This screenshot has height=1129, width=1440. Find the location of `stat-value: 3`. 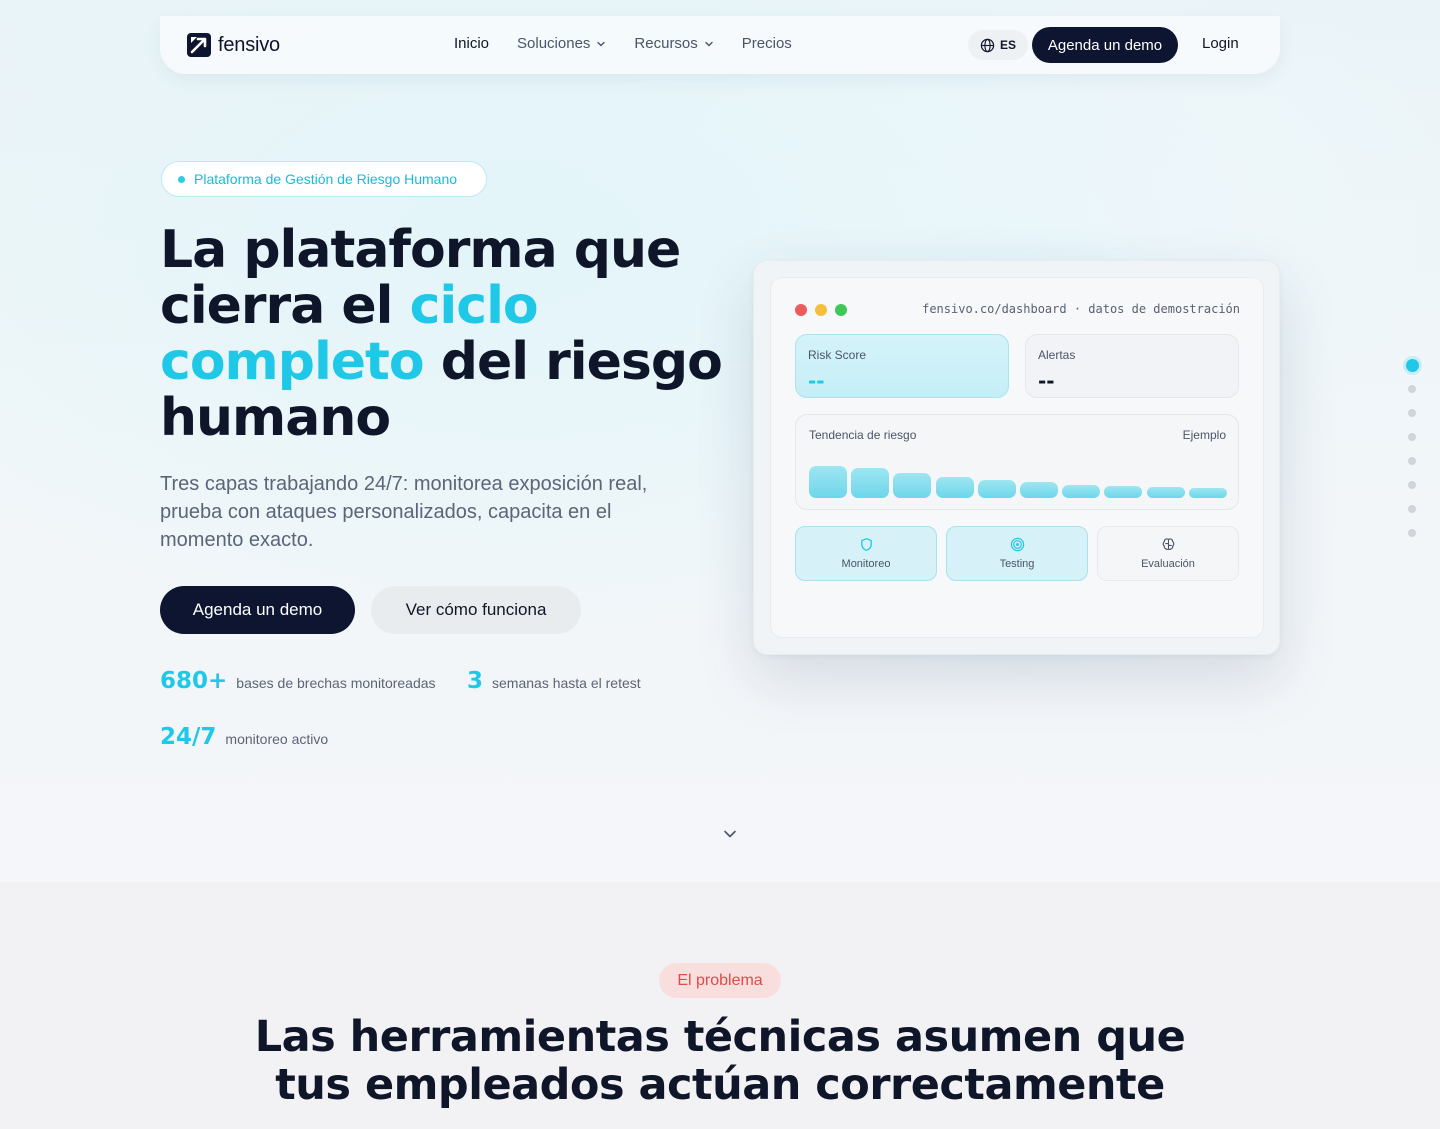

stat-value: 3 is located at coordinates (475, 681).